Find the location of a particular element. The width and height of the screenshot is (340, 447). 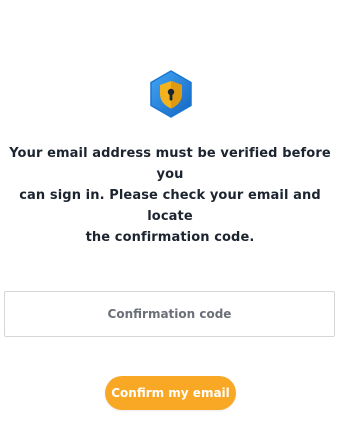

confirm-email-button: Confirm my email is located at coordinates (170, 393).